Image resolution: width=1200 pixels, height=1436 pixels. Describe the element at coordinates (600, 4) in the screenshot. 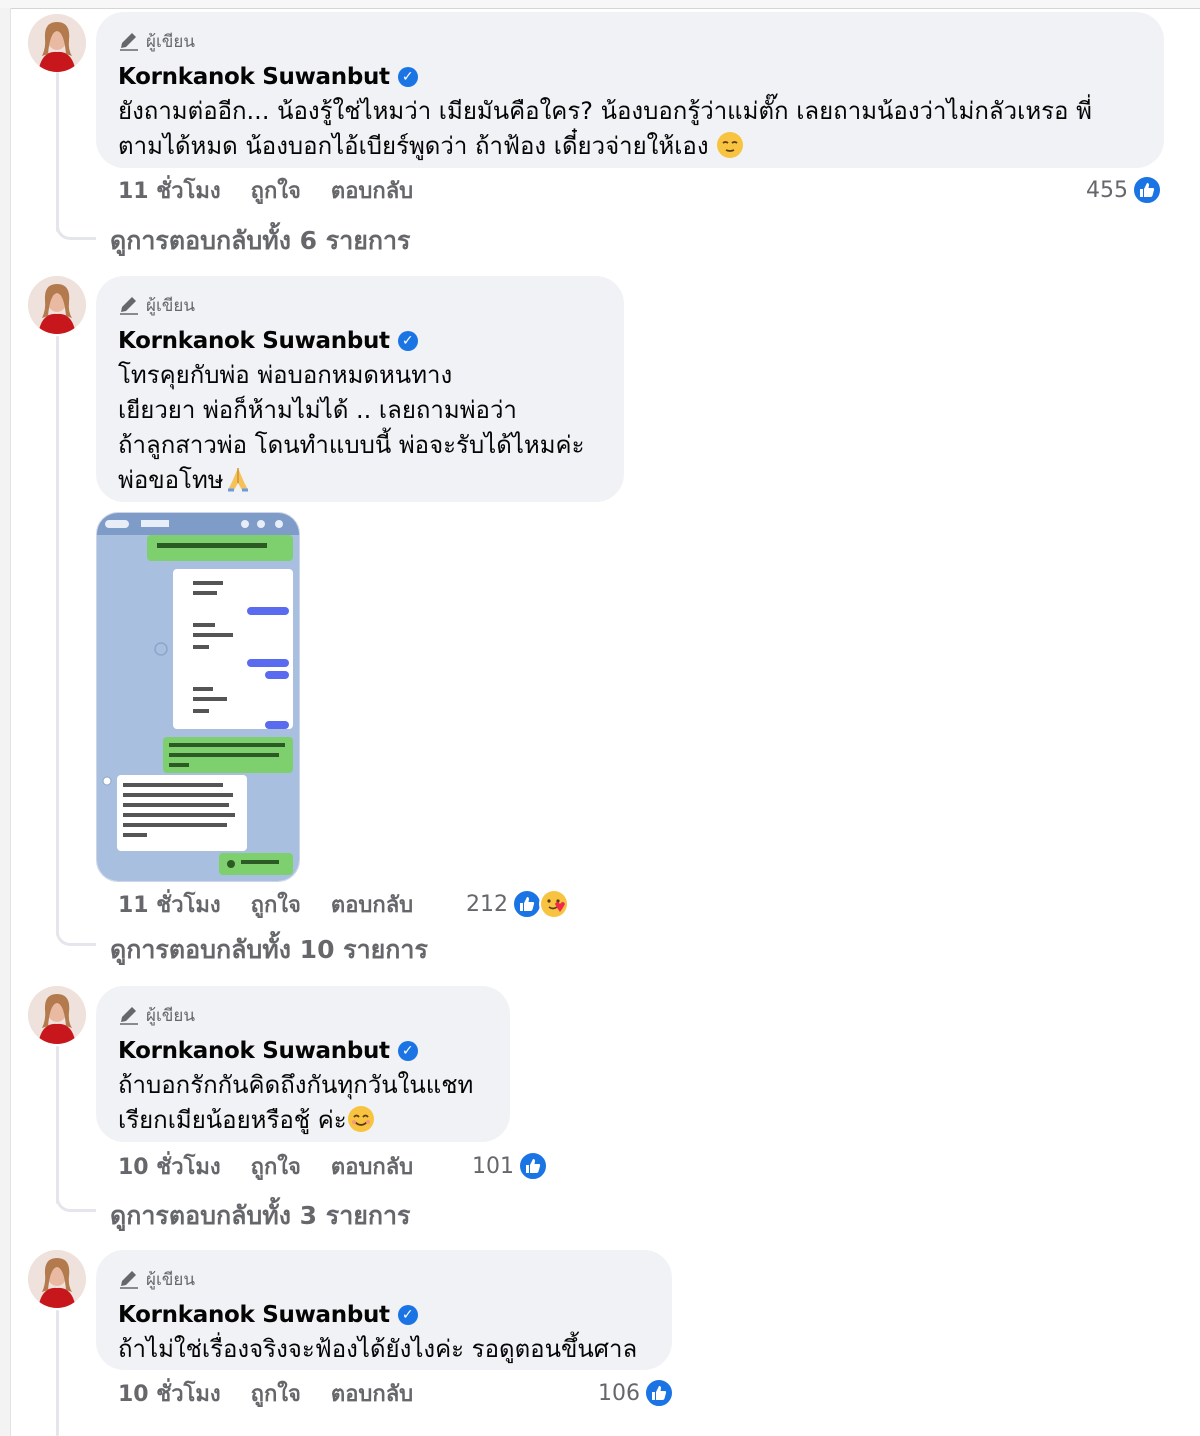

I see `top-divider` at that location.